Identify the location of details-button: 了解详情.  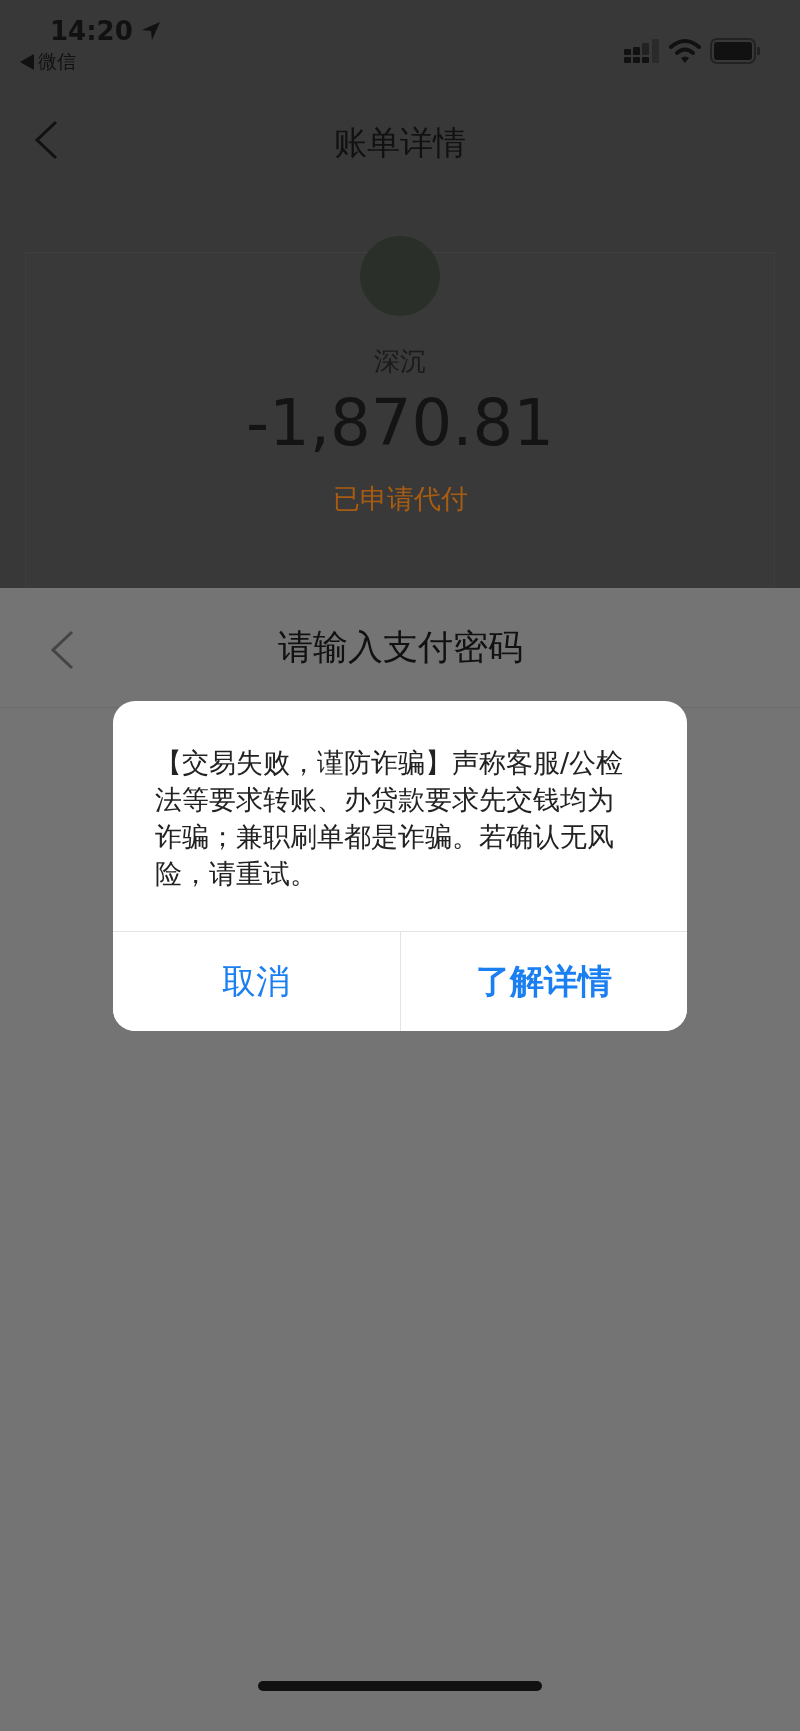
(543, 981).